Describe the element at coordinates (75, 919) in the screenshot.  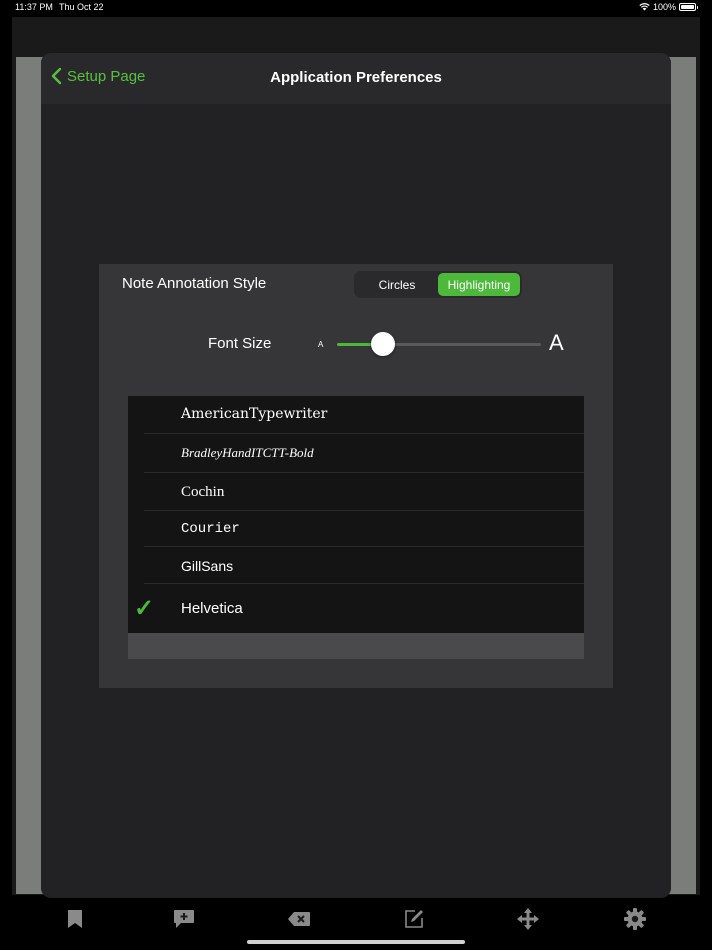
I see `bookmark-icon` at that location.